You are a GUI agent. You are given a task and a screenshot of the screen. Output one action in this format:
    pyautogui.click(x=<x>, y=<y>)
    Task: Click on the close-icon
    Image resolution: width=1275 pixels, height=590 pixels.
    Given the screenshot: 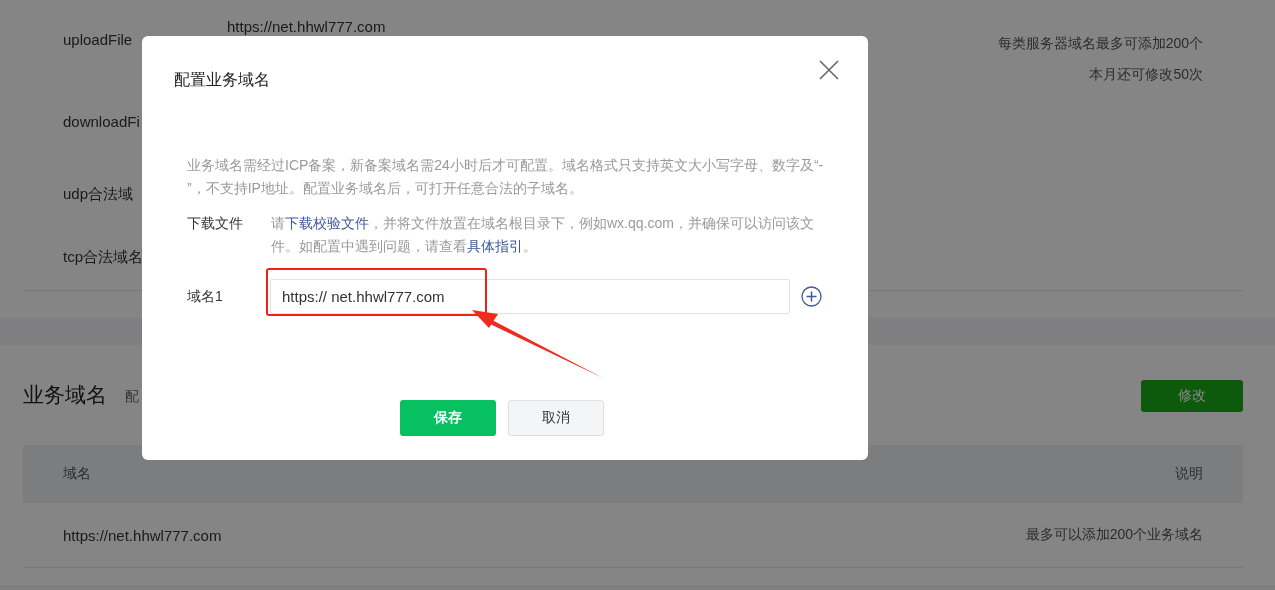 What is the action you would take?
    pyautogui.click(x=829, y=70)
    